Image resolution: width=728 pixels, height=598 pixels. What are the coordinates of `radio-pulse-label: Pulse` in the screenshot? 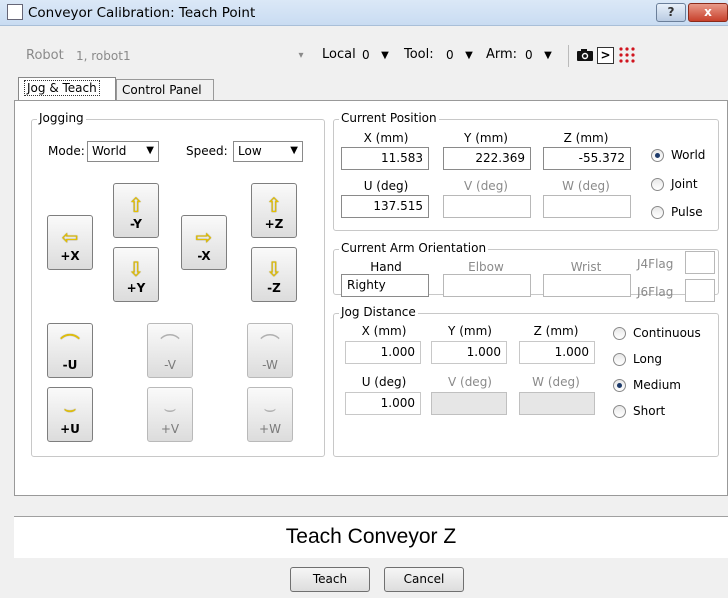 It's located at (687, 212).